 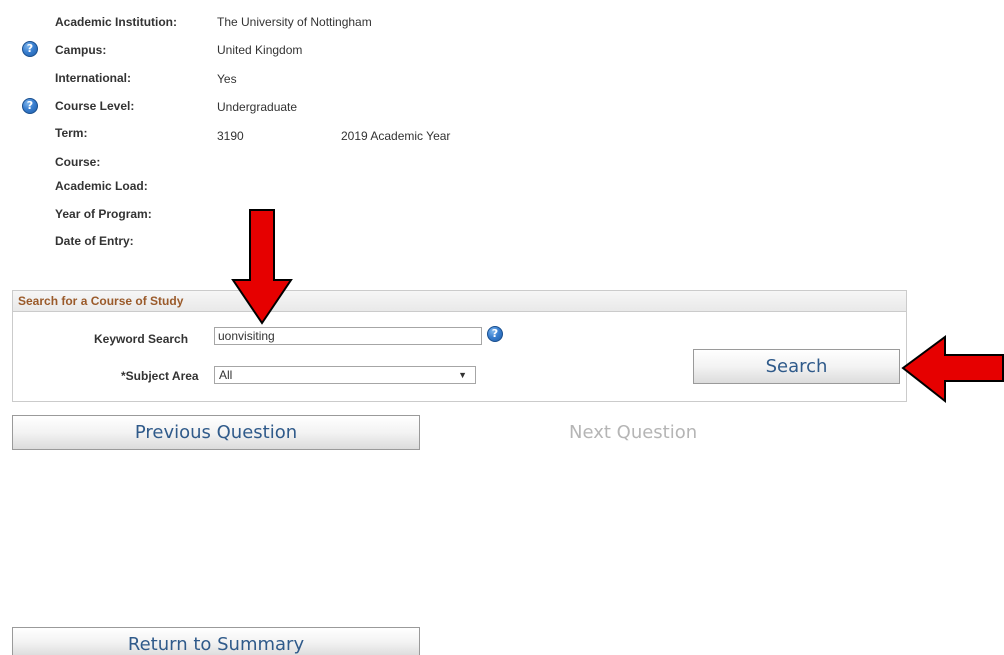 What do you see at coordinates (796, 366) in the screenshot?
I see `search-button: Search` at bounding box center [796, 366].